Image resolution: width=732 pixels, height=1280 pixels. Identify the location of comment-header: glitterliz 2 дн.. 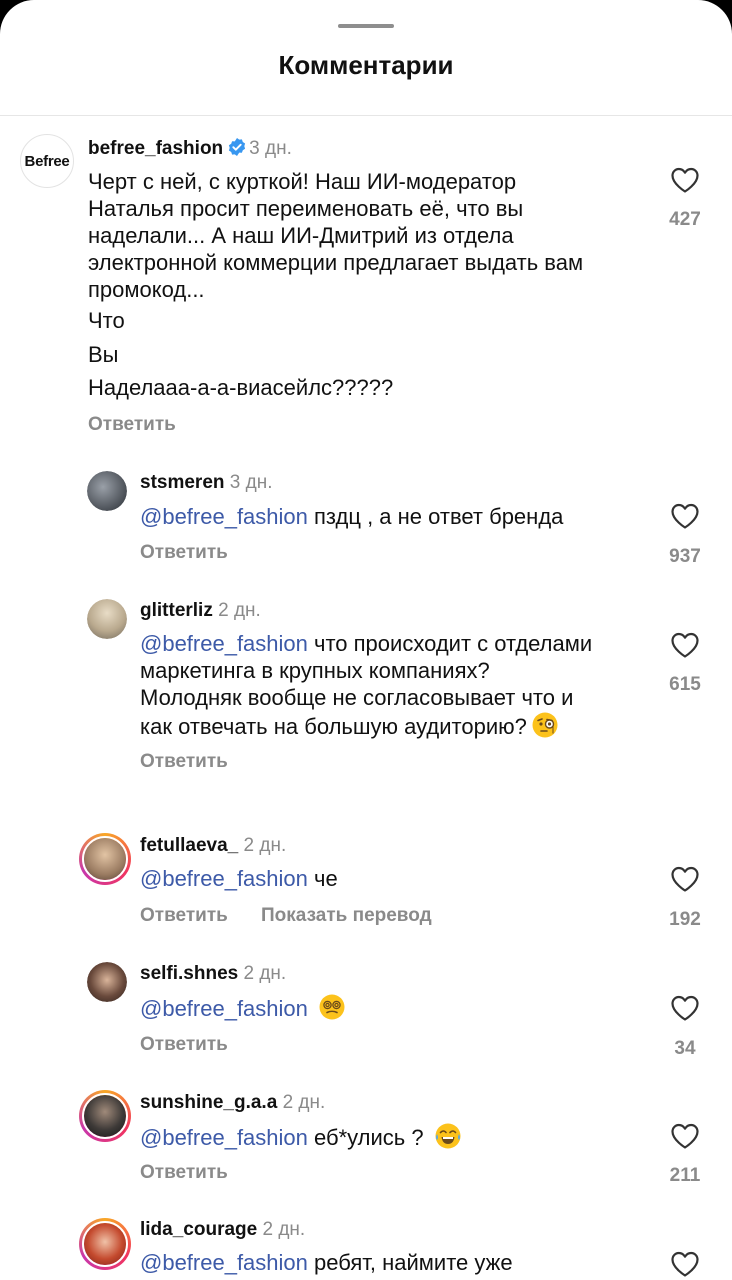
(200, 611).